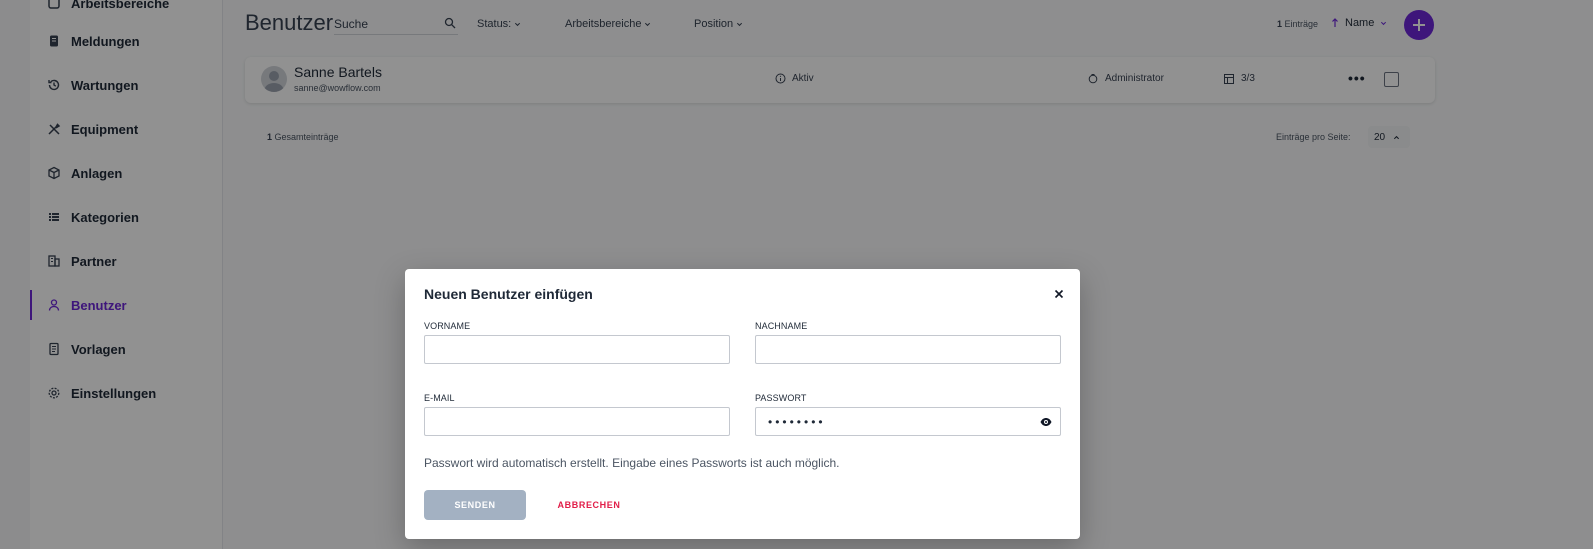 The height and width of the screenshot is (549, 1593). Describe the element at coordinates (781, 326) in the screenshot. I see `last-name-label: NACHNAME` at that location.